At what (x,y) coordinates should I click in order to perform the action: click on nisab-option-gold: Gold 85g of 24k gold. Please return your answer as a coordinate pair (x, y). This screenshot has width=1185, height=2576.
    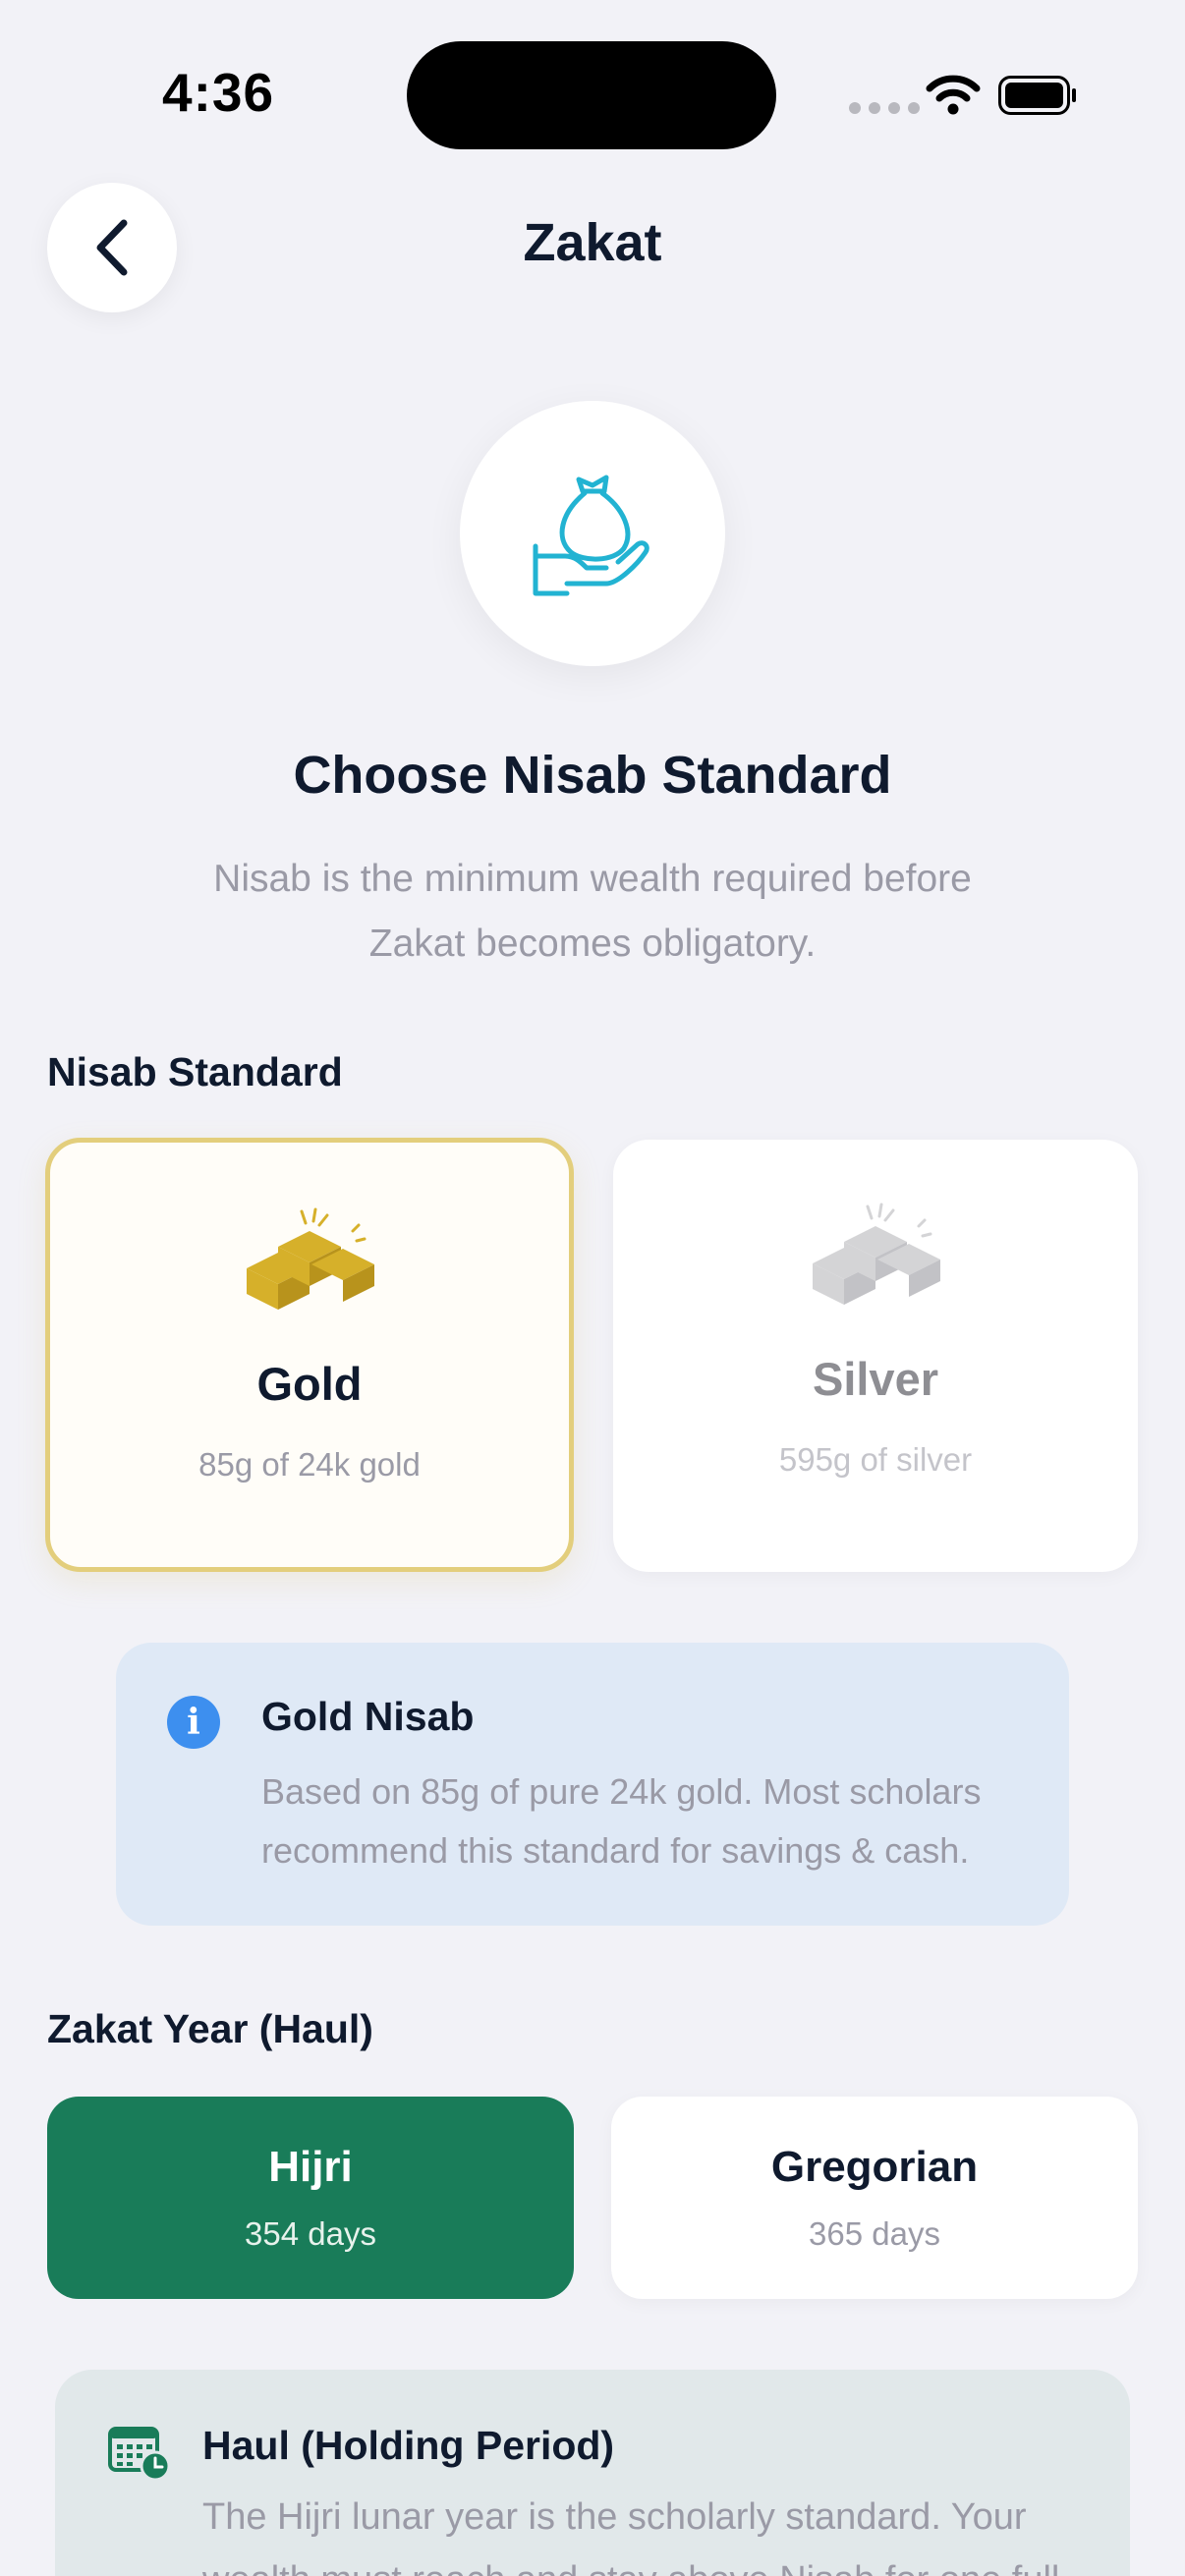
    Looking at the image, I should click on (310, 1355).